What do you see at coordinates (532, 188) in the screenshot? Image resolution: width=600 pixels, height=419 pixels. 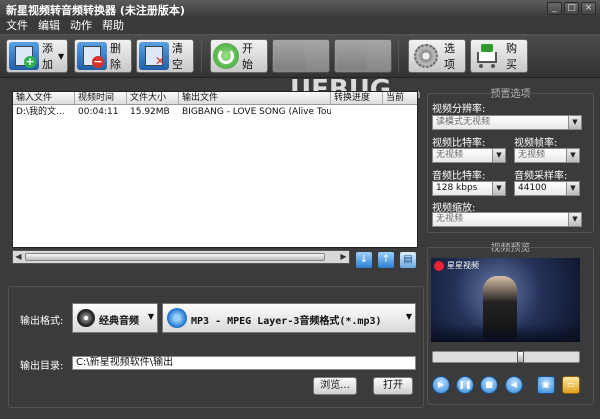 I see `audio-samplerate-value: 44100` at bounding box center [532, 188].